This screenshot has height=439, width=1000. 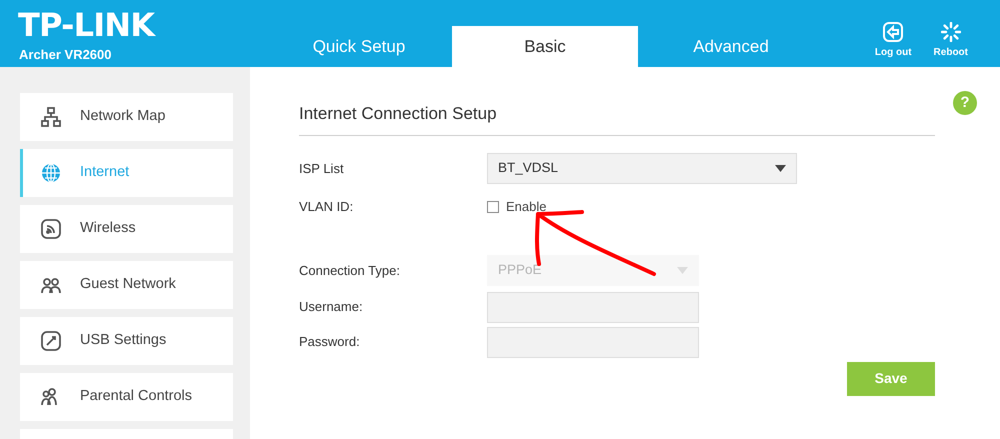 What do you see at coordinates (126, 229) in the screenshot?
I see `sidebar-item: Wireless` at bounding box center [126, 229].